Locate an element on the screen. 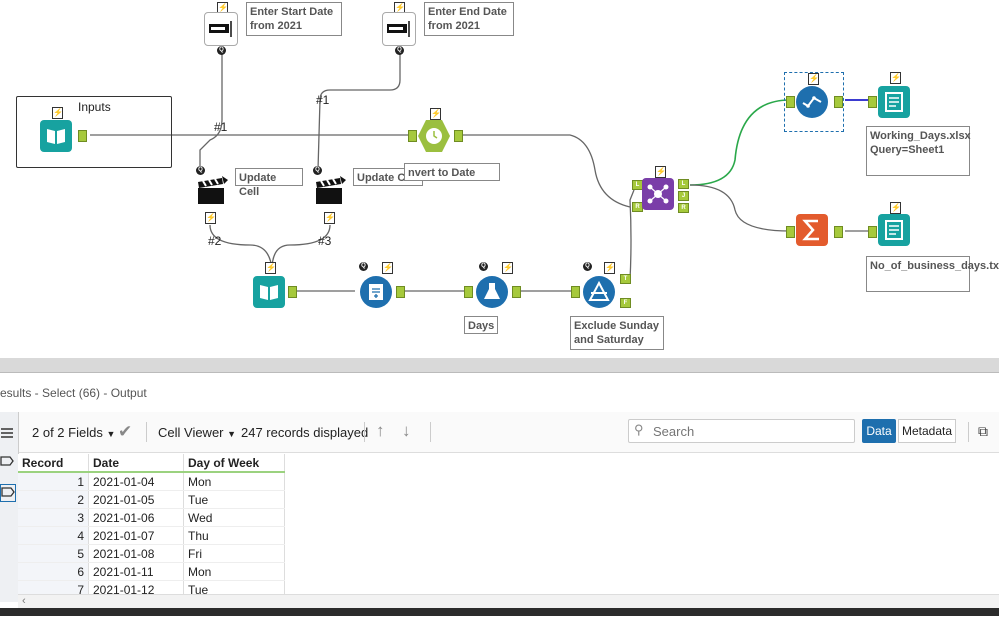 This screenshot has width=999, height=617. cell-record: 5 is located at coordinates (53, 553).